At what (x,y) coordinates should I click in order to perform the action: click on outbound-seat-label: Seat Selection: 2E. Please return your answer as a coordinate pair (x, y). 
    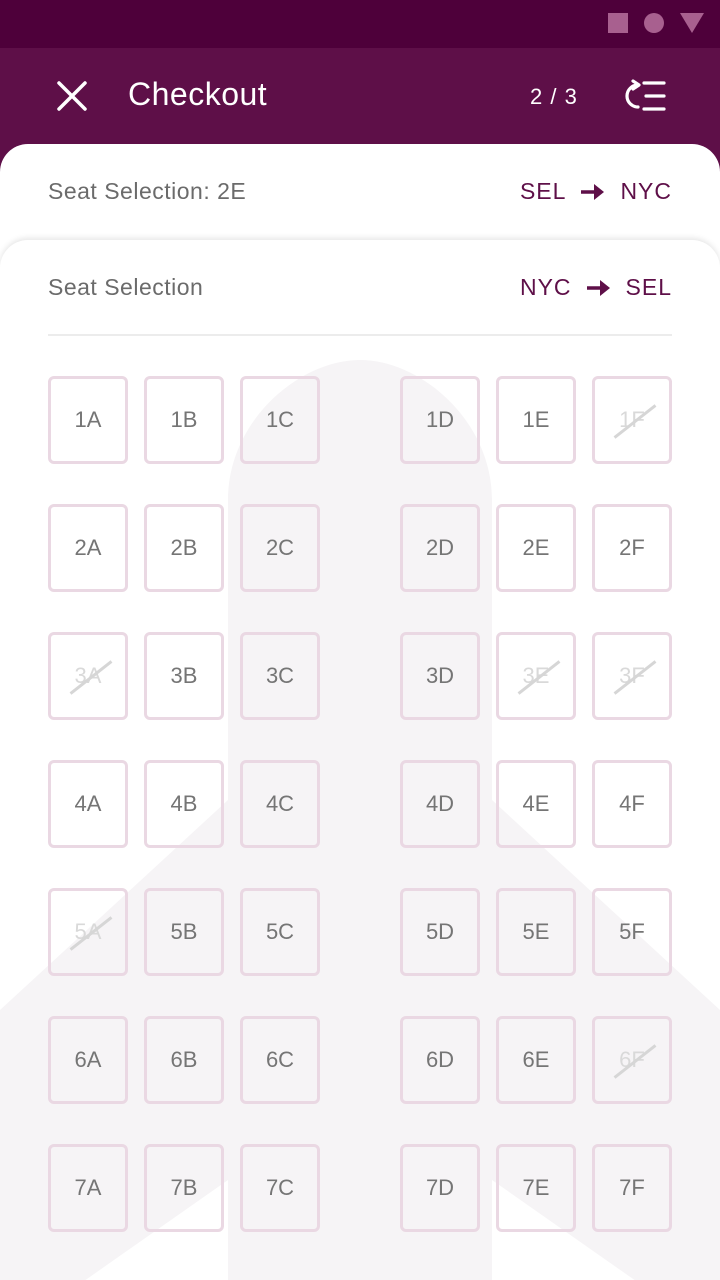
    Looking at the image, I should click on (147, 191).